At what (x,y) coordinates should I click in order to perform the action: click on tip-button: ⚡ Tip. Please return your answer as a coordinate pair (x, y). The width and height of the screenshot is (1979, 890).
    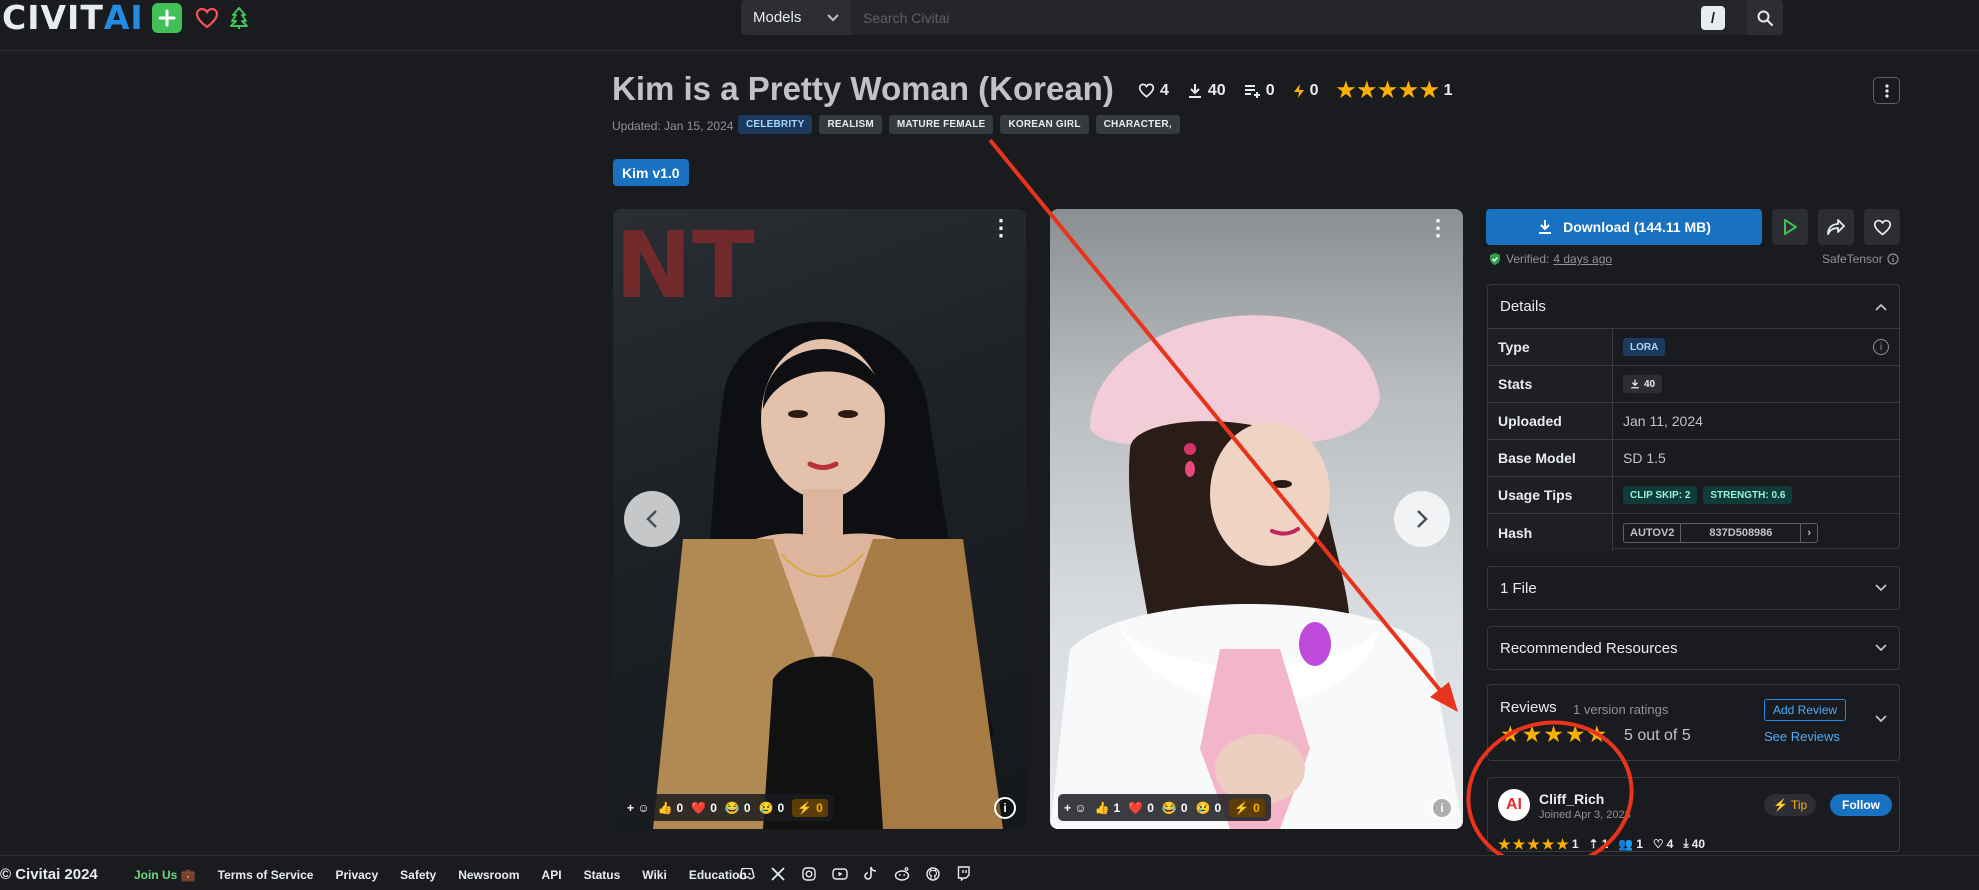
    Looking at the image, I should click on (1790, 805).